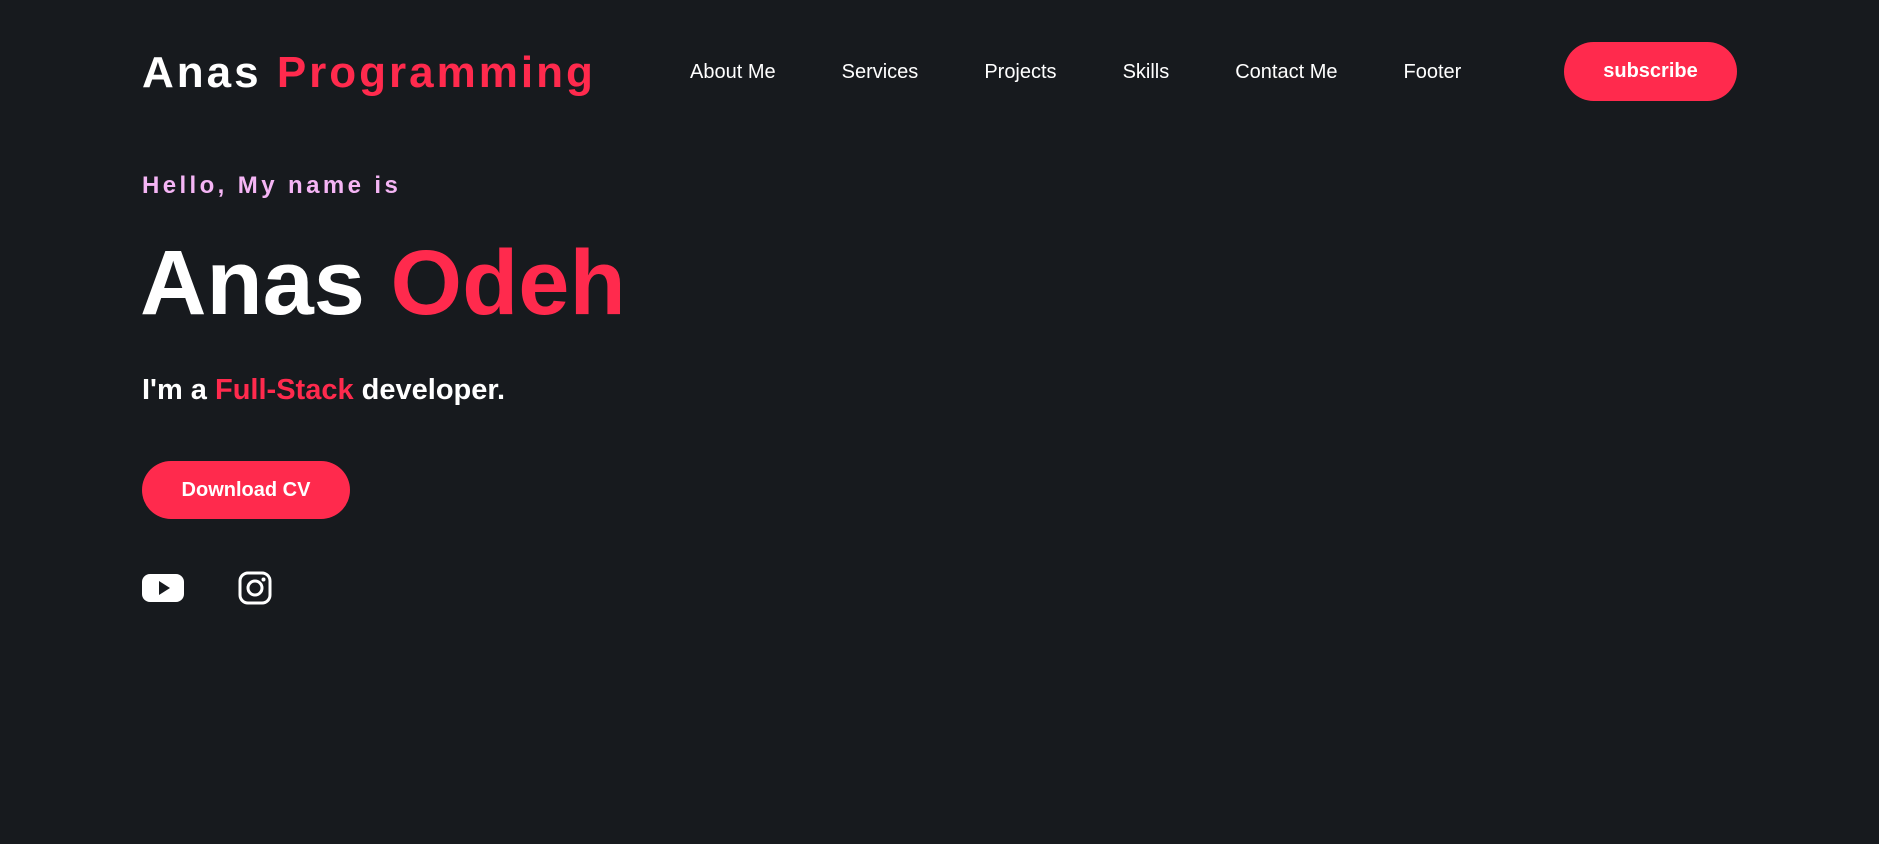  I want to click on subscribe-button: subscribe, so click(1650, 71).